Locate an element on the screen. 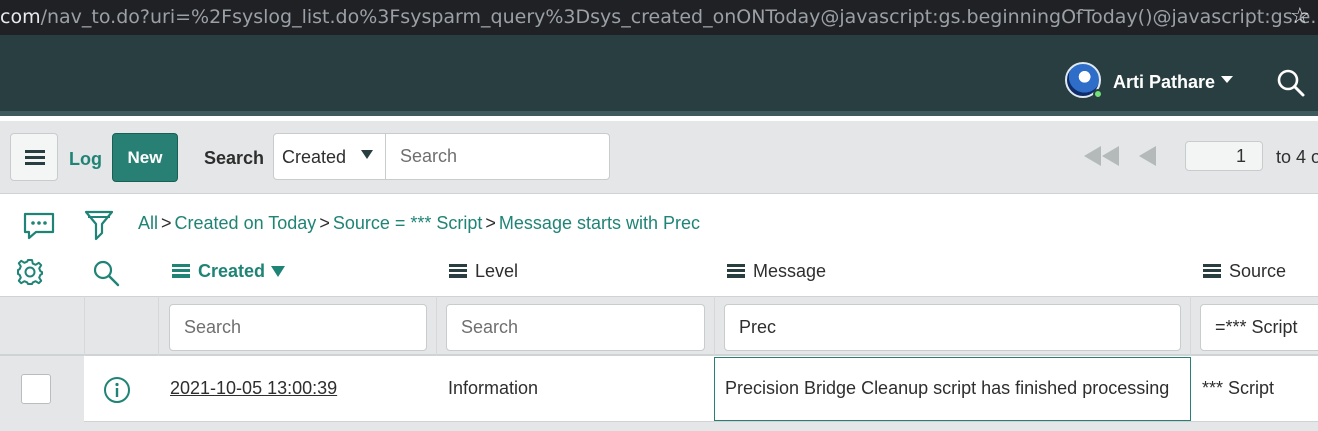 Image resolution: width=1318 pixels, height=431 pixels. previous-page-icon is located at coordinates (1148, 156).